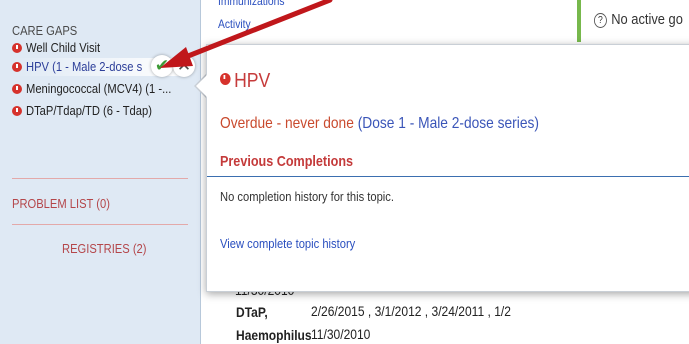 This screenshot has width=689, height=344. I want to click on popover-pointer-inner, so click(201, 86).